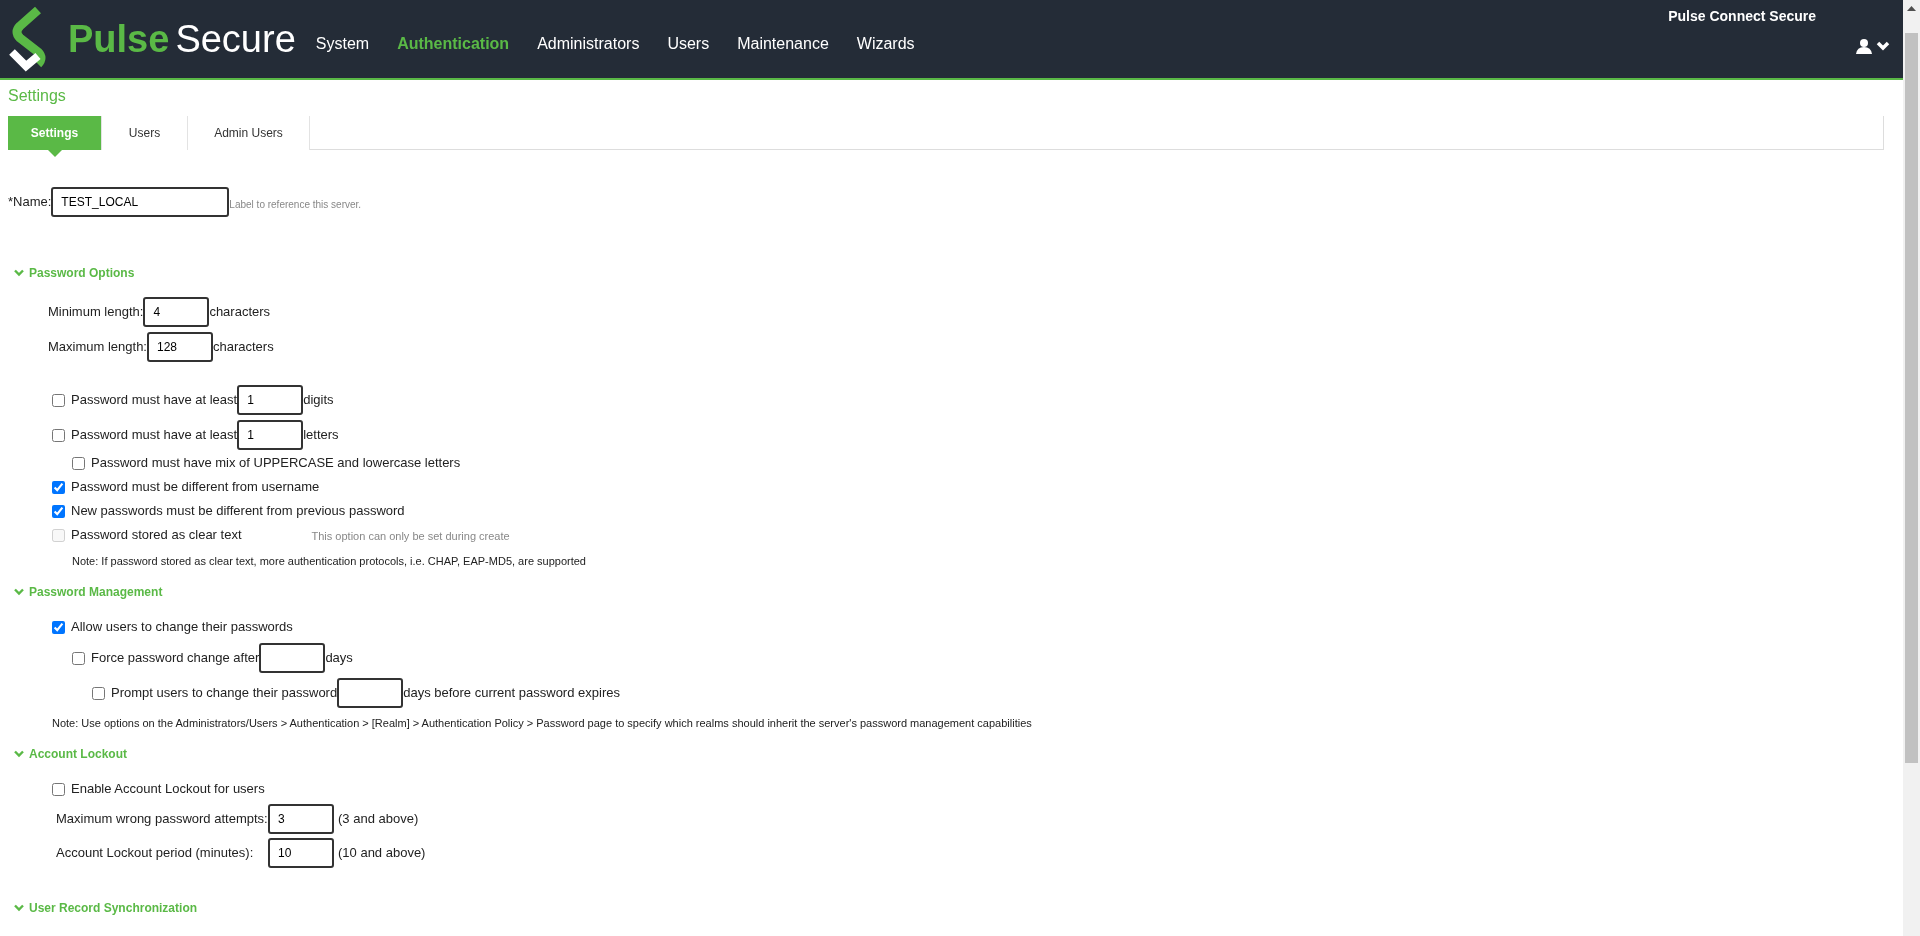 This screenshot has width=1920, height=936. Describe the element at coordinates (162, 819) in the screenshot. I see `field-label: Maximum wrong password attempts:` at that location.